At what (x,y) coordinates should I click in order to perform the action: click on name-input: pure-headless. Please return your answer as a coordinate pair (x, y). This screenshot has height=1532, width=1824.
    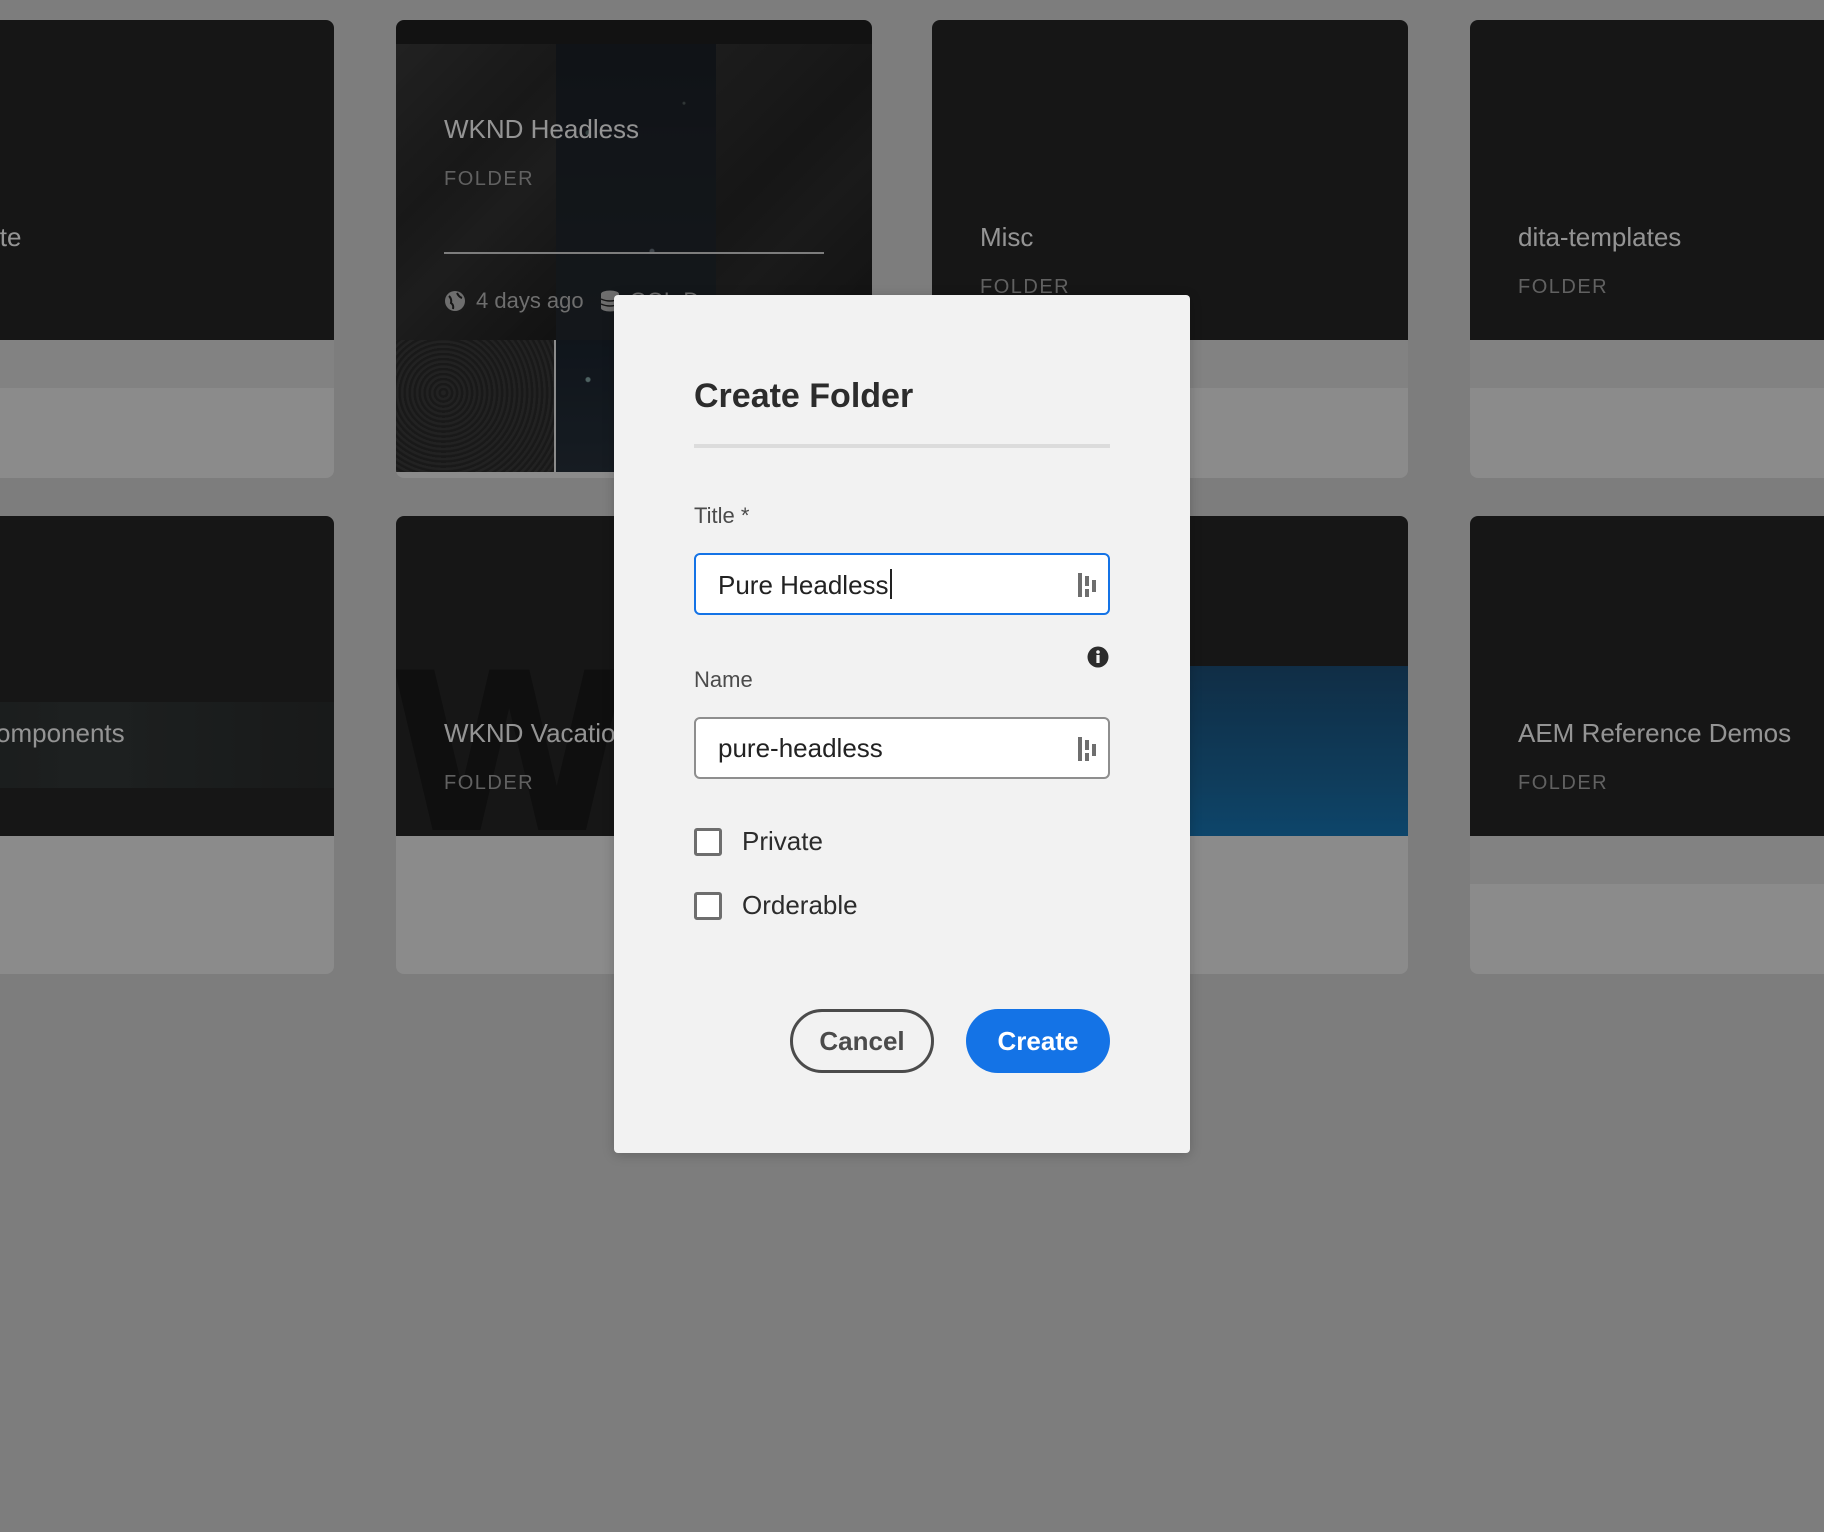
    Looking at the image, I should click on (902, 748).